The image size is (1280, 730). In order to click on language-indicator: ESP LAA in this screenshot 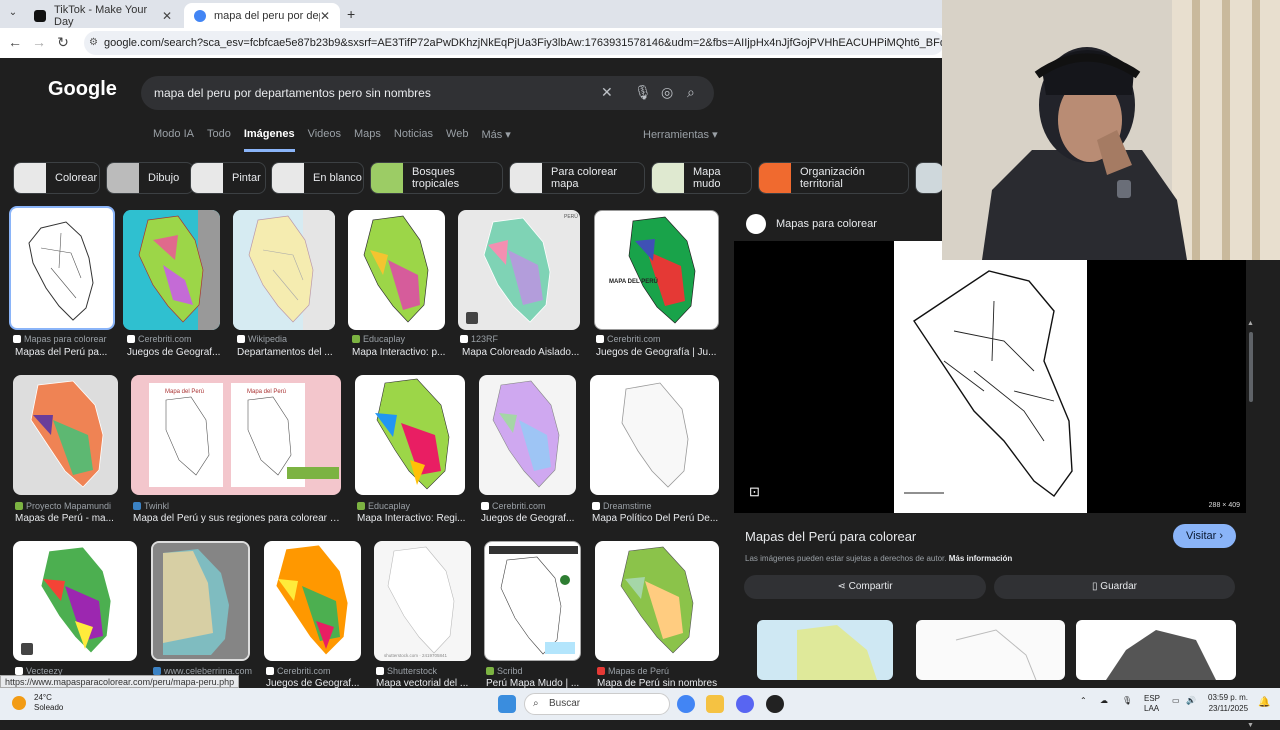, I will do `click(1152, 704)`.